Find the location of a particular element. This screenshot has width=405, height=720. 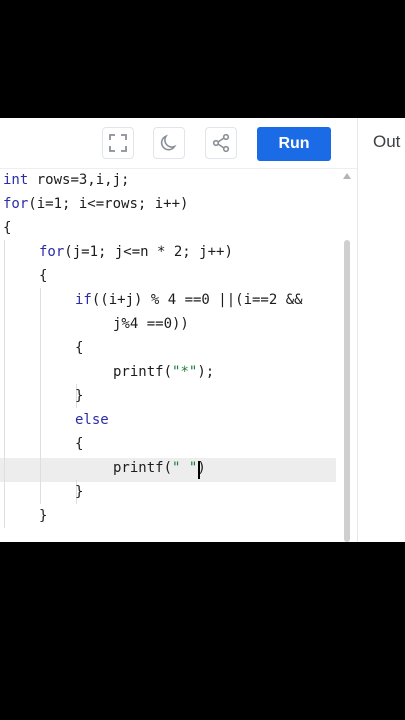

code-line: if((i+j) % 4 ==0 ||(i==2 && is located at coordinates (151, 300).